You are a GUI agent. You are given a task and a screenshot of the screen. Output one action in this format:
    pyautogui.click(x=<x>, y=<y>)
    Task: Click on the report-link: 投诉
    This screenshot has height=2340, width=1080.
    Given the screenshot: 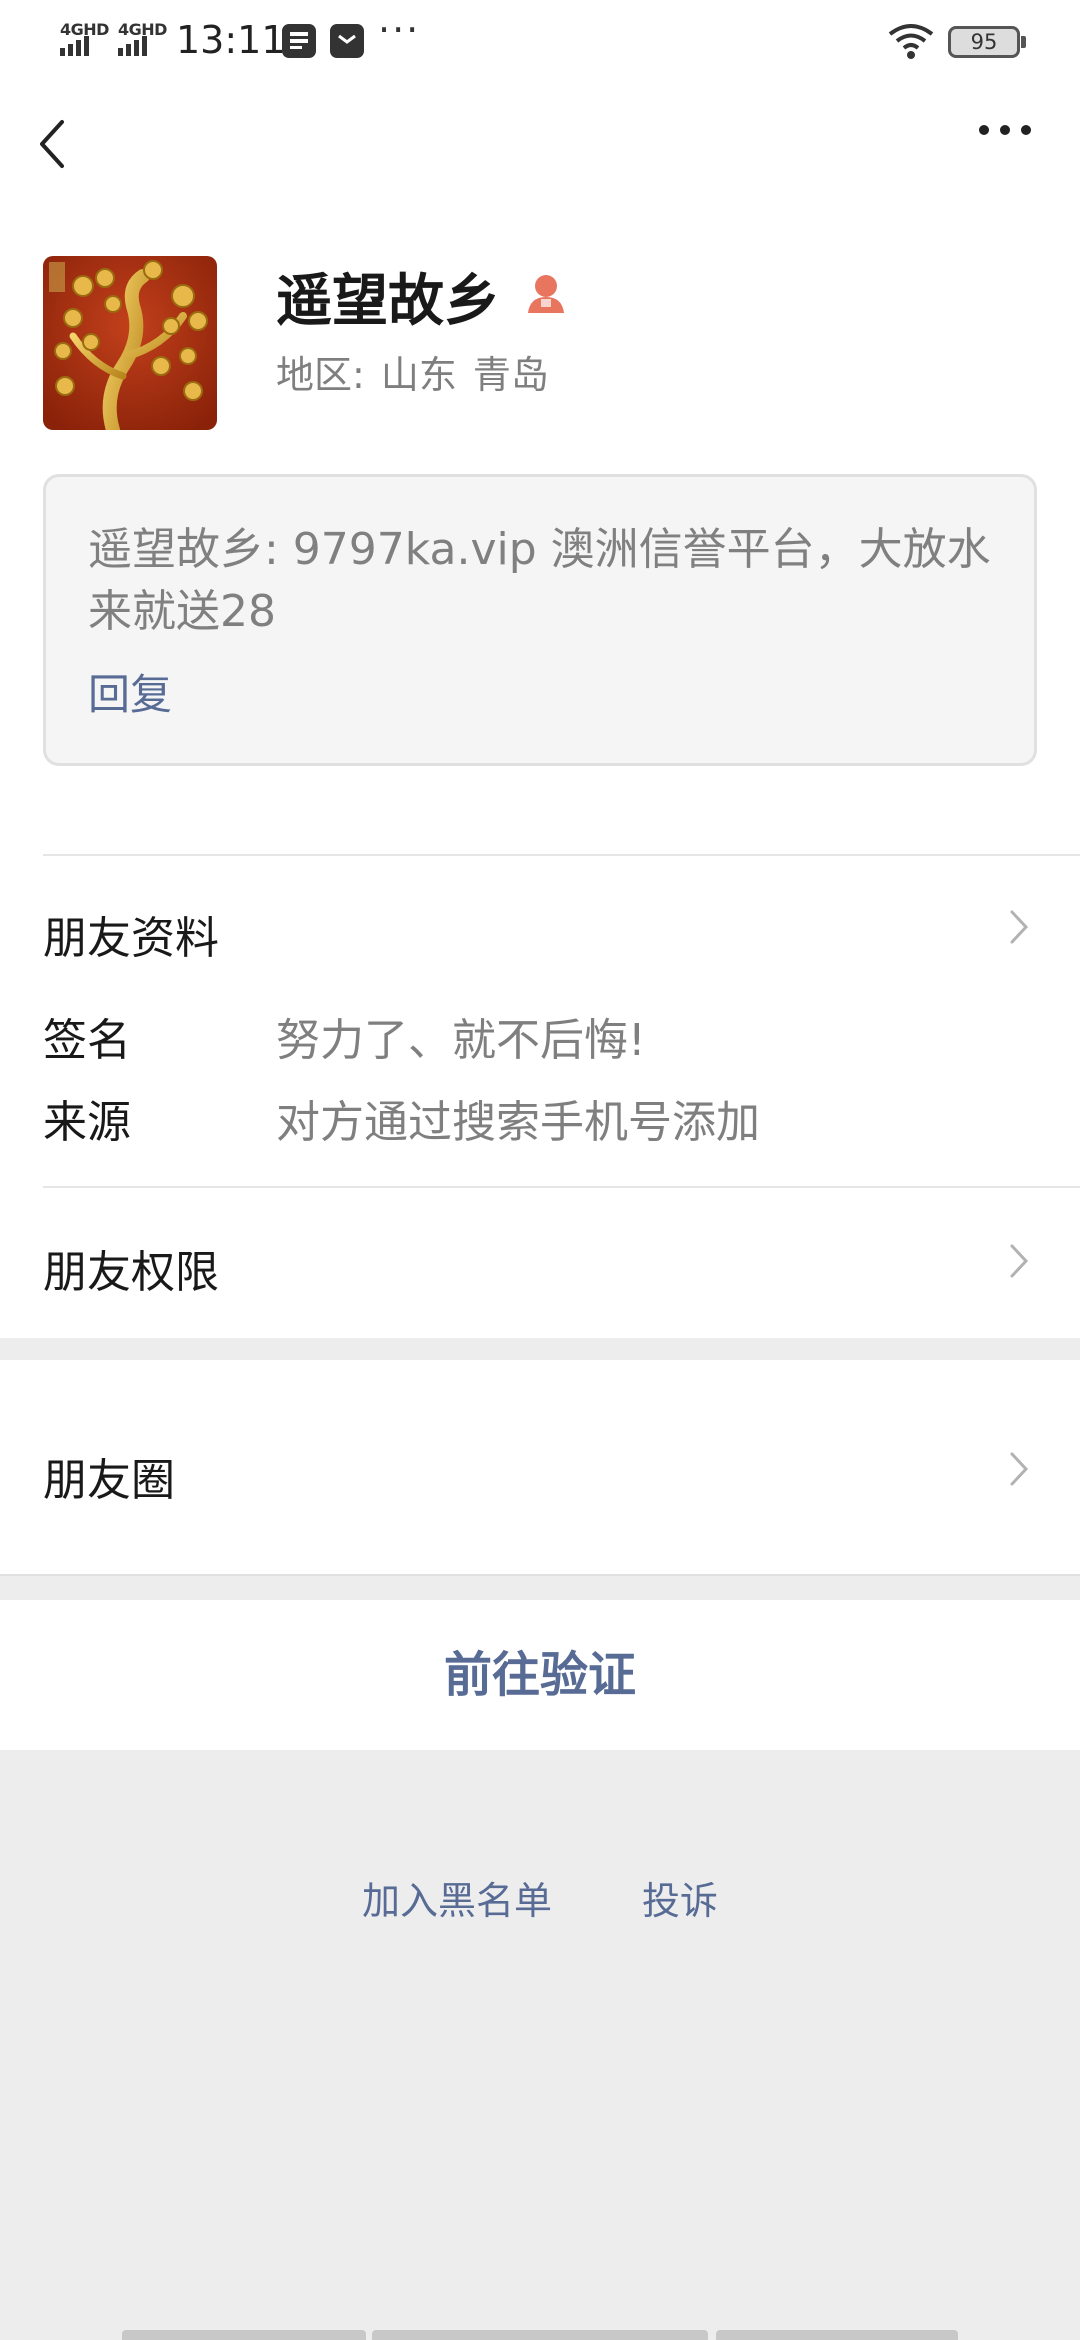 What is the action you would take?
    pyautogui.click(x=680, y=1897)
    